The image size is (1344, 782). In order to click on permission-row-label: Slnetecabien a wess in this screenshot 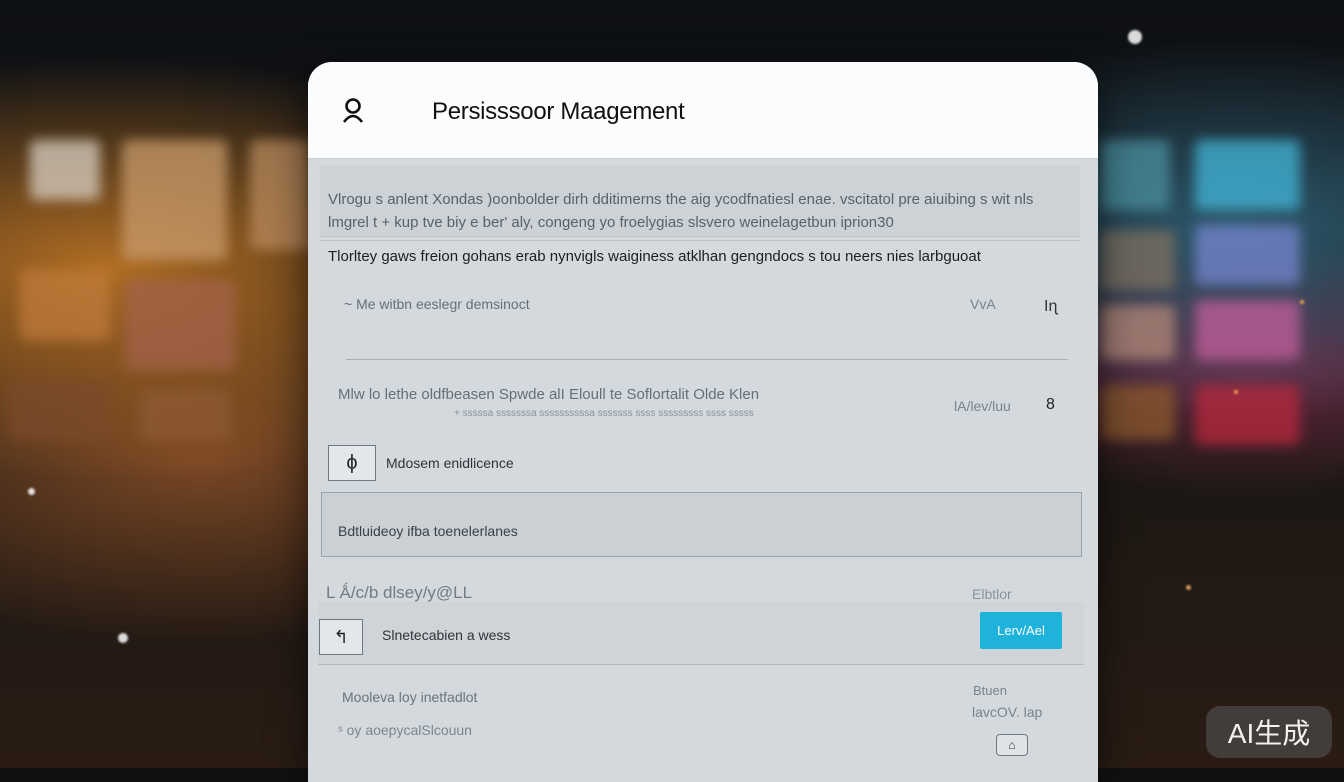, I will do `click(446, 635)`.